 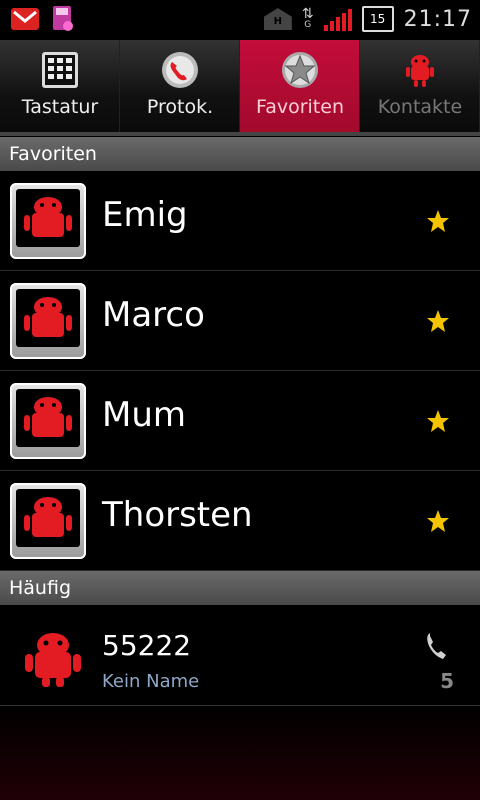 I want to click on favorite-row: Marco, so click(x=240, y=321).